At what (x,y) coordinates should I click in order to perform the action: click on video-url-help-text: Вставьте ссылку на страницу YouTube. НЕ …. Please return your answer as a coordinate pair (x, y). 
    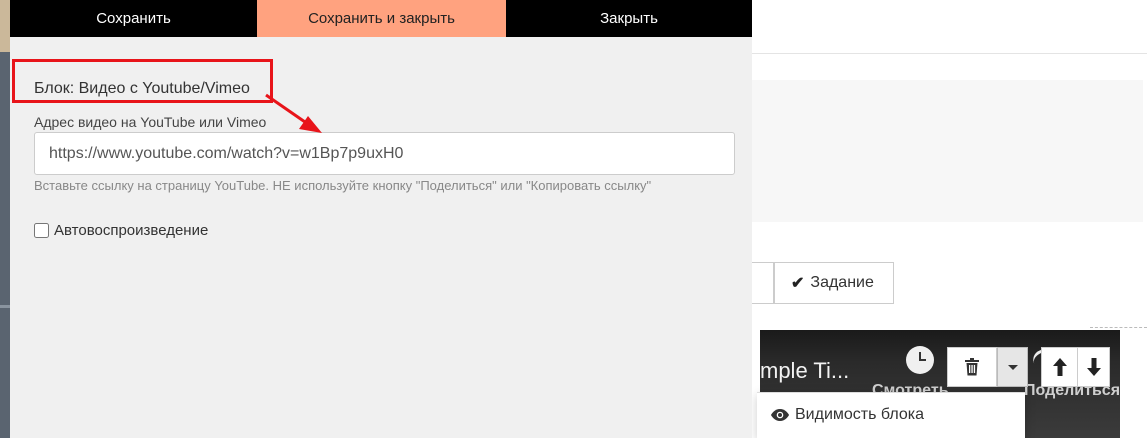
    Looking at the image, I should click on (343, 185).